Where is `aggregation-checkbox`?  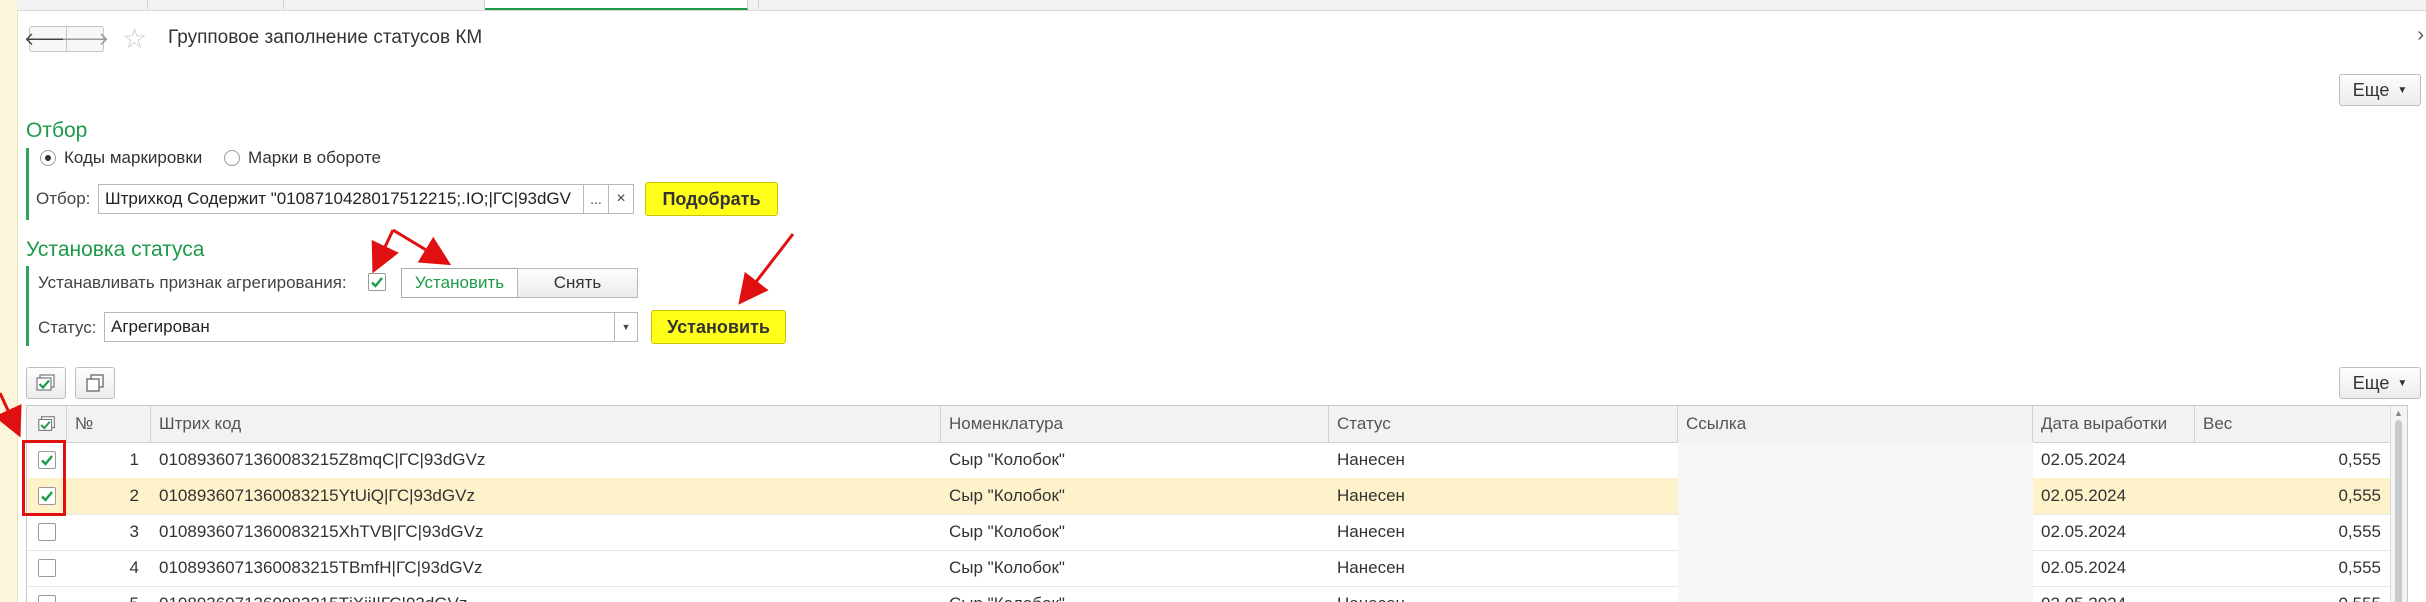 aggregation-checkbox is located at coordinates (377, 282).